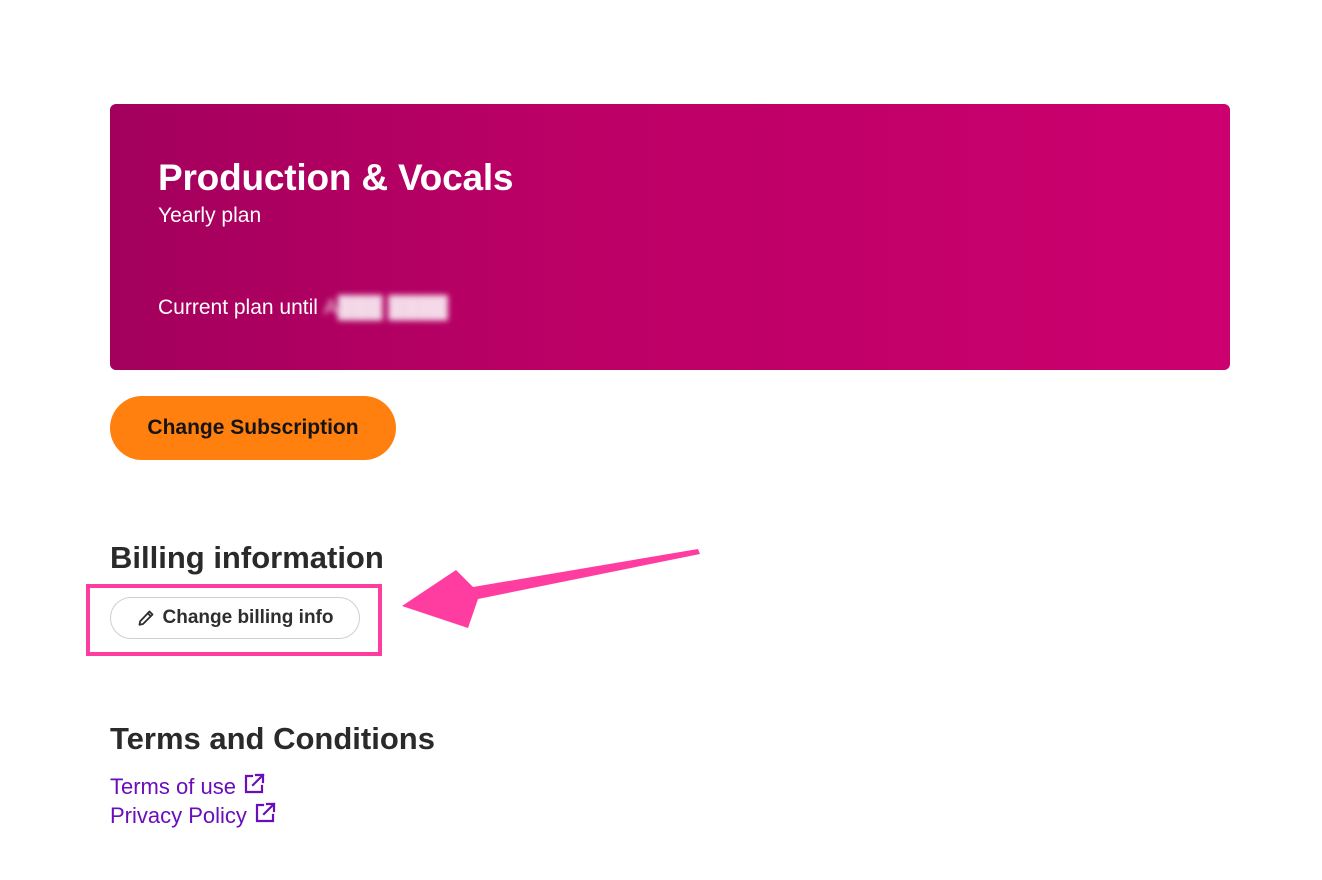 This screenshot has width=1322, height=880. I want to click on terms-of-use-link: Terms of use, so click(193, 786).